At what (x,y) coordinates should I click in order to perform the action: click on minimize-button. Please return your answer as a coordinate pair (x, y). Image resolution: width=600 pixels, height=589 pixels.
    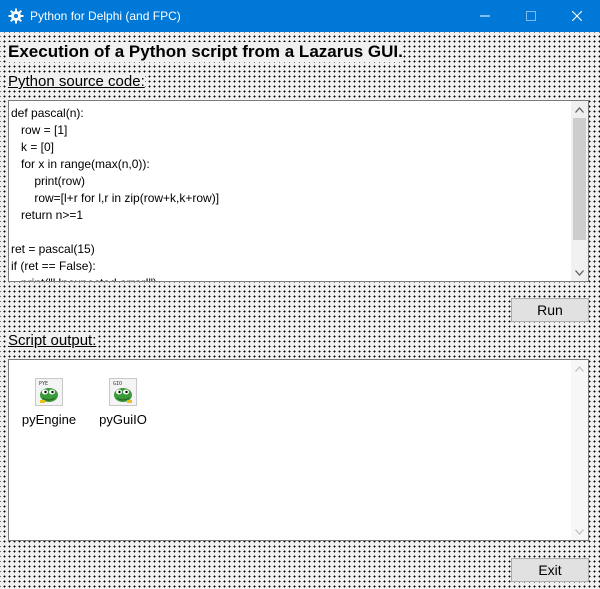
    Looking at the image, I should click on (485, 16).